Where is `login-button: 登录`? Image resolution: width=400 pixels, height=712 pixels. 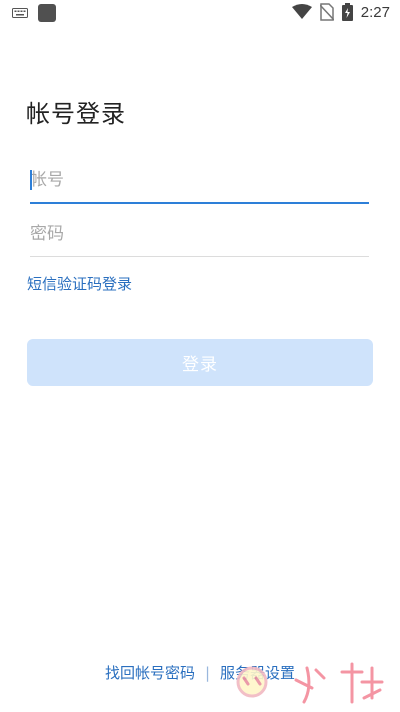
login-button: 登录 is located at coordinates (200, 362).